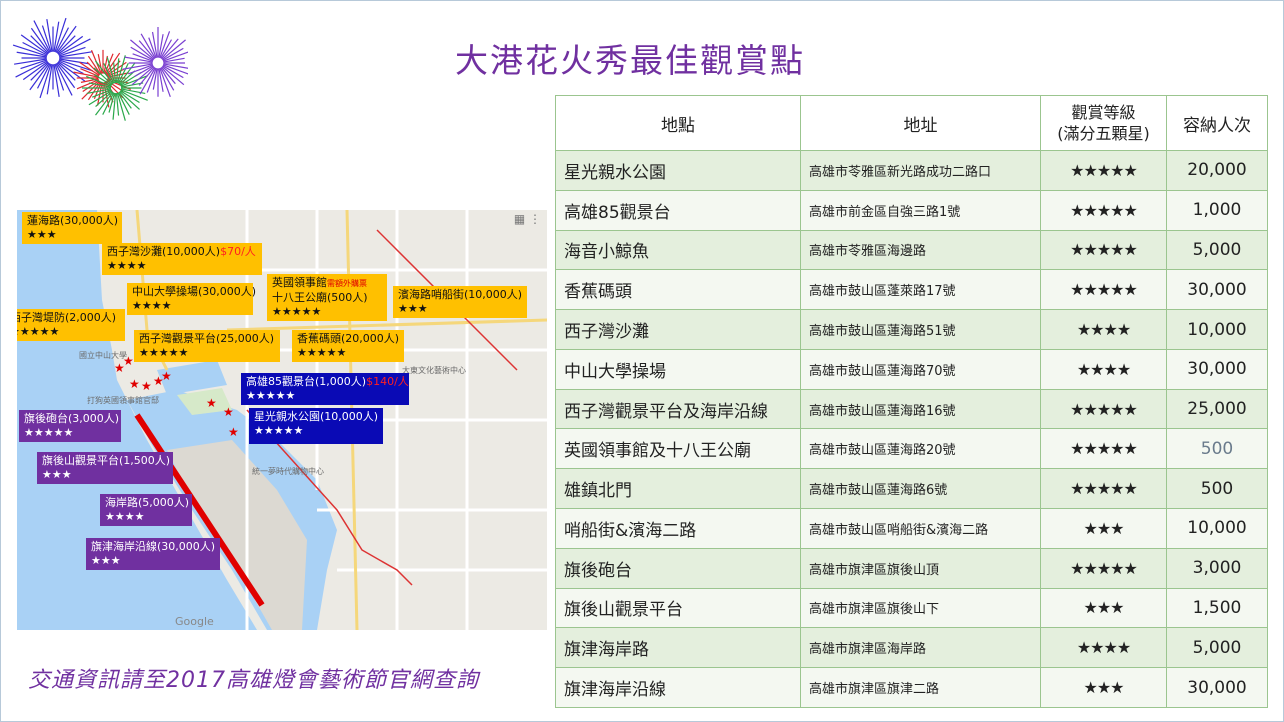 The height and width of the screenshot is (722, 1284). I want to click on map-place-culture: 大東文化藝術中心, so click(434, 370).